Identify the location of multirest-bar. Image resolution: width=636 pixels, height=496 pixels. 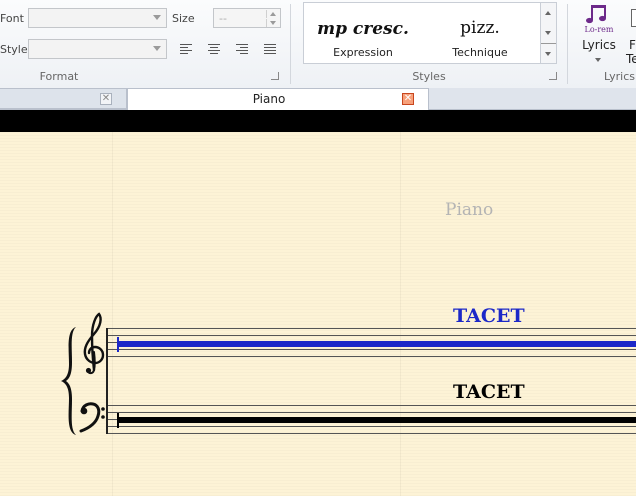
(376, 420).